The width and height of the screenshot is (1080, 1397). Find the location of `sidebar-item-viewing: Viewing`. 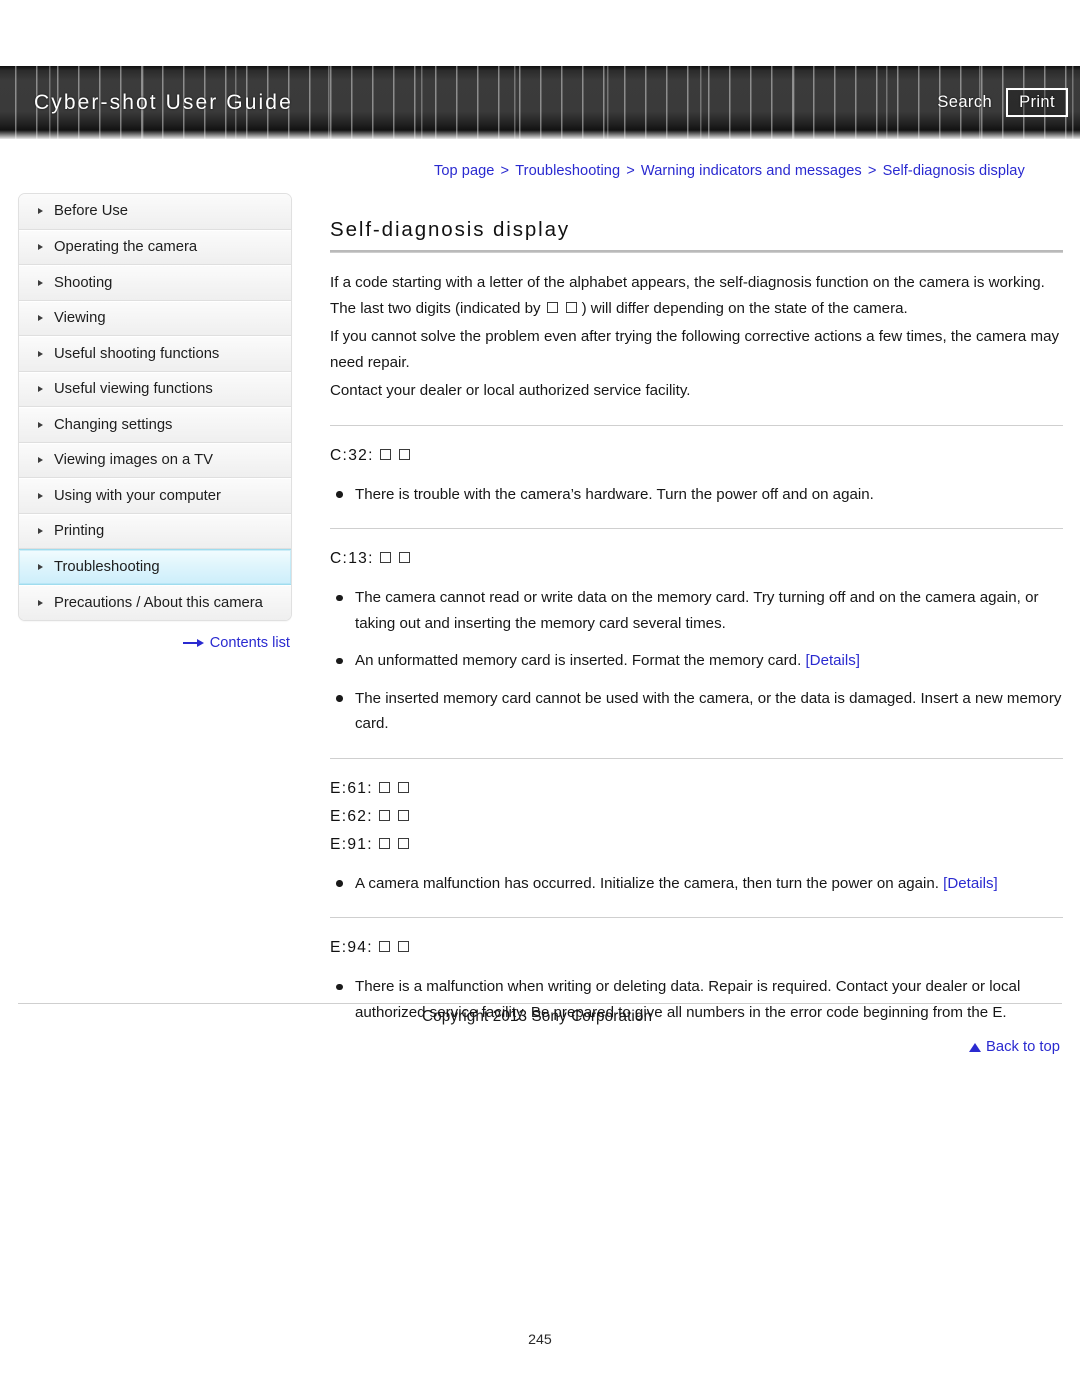

sidebar-item-viewing: Viewing is located at coordinates (155, 318).